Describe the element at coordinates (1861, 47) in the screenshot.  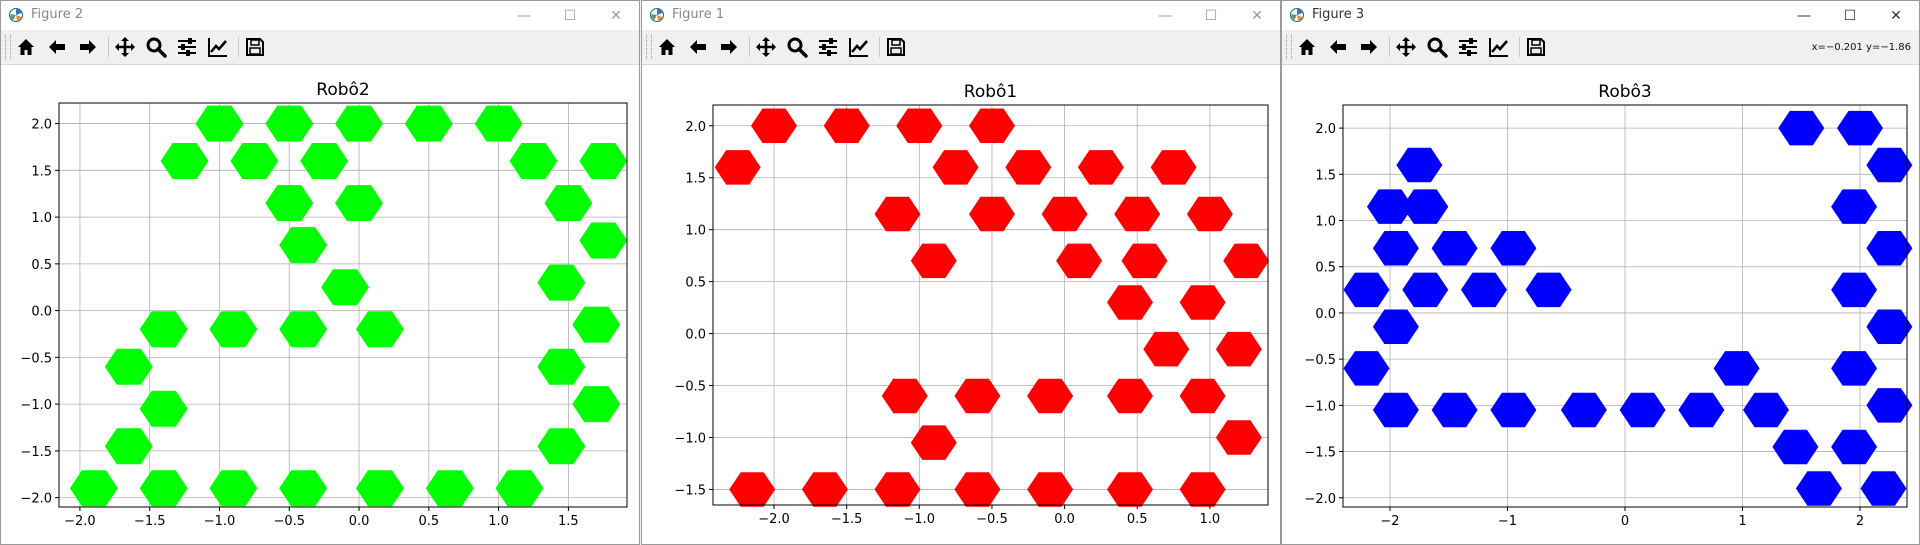
I see `cursor-coordinates: x=−0.201 y=−1.86` at that location.